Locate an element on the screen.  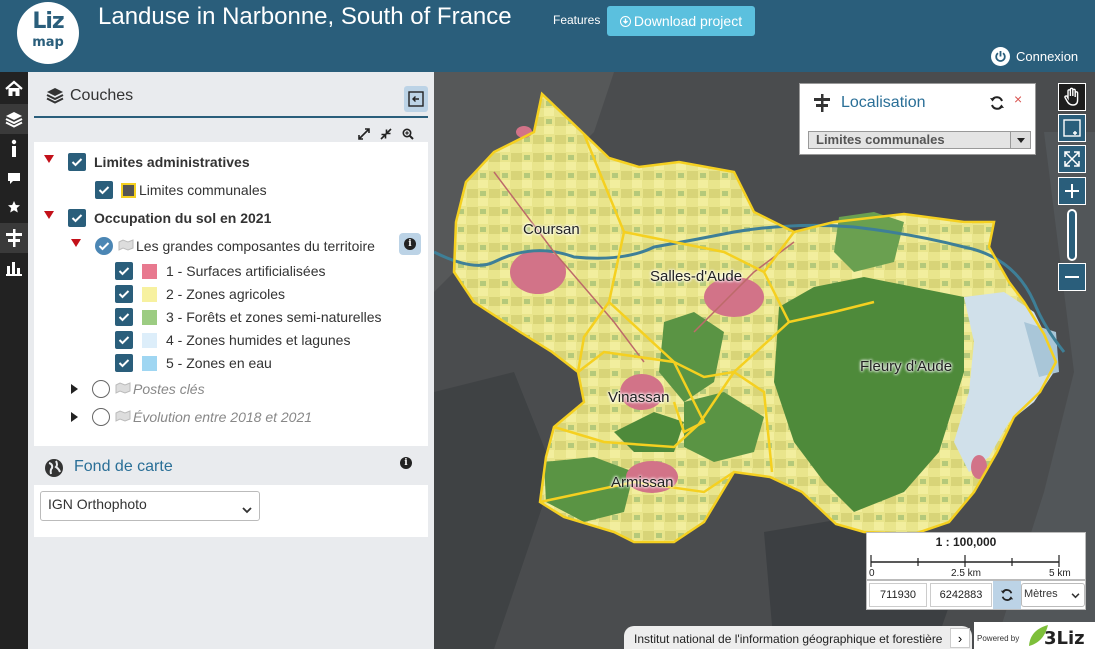
zoom-slider is located at coordinates (1072, 235).